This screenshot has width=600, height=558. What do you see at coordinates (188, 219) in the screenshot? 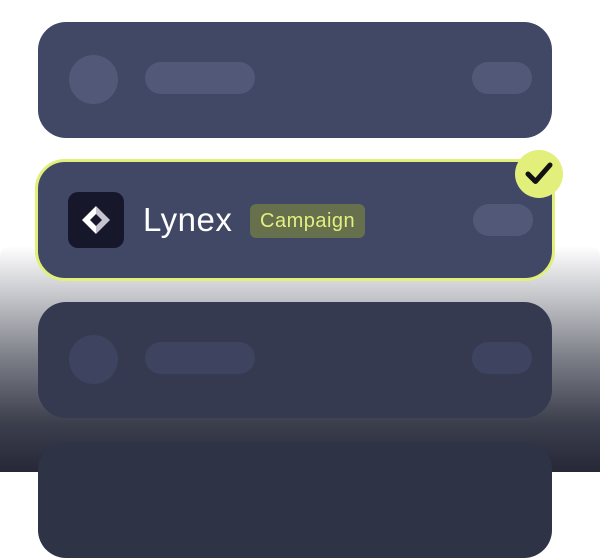
I see `item-name: Lynex` at bounding box center [188, 219].